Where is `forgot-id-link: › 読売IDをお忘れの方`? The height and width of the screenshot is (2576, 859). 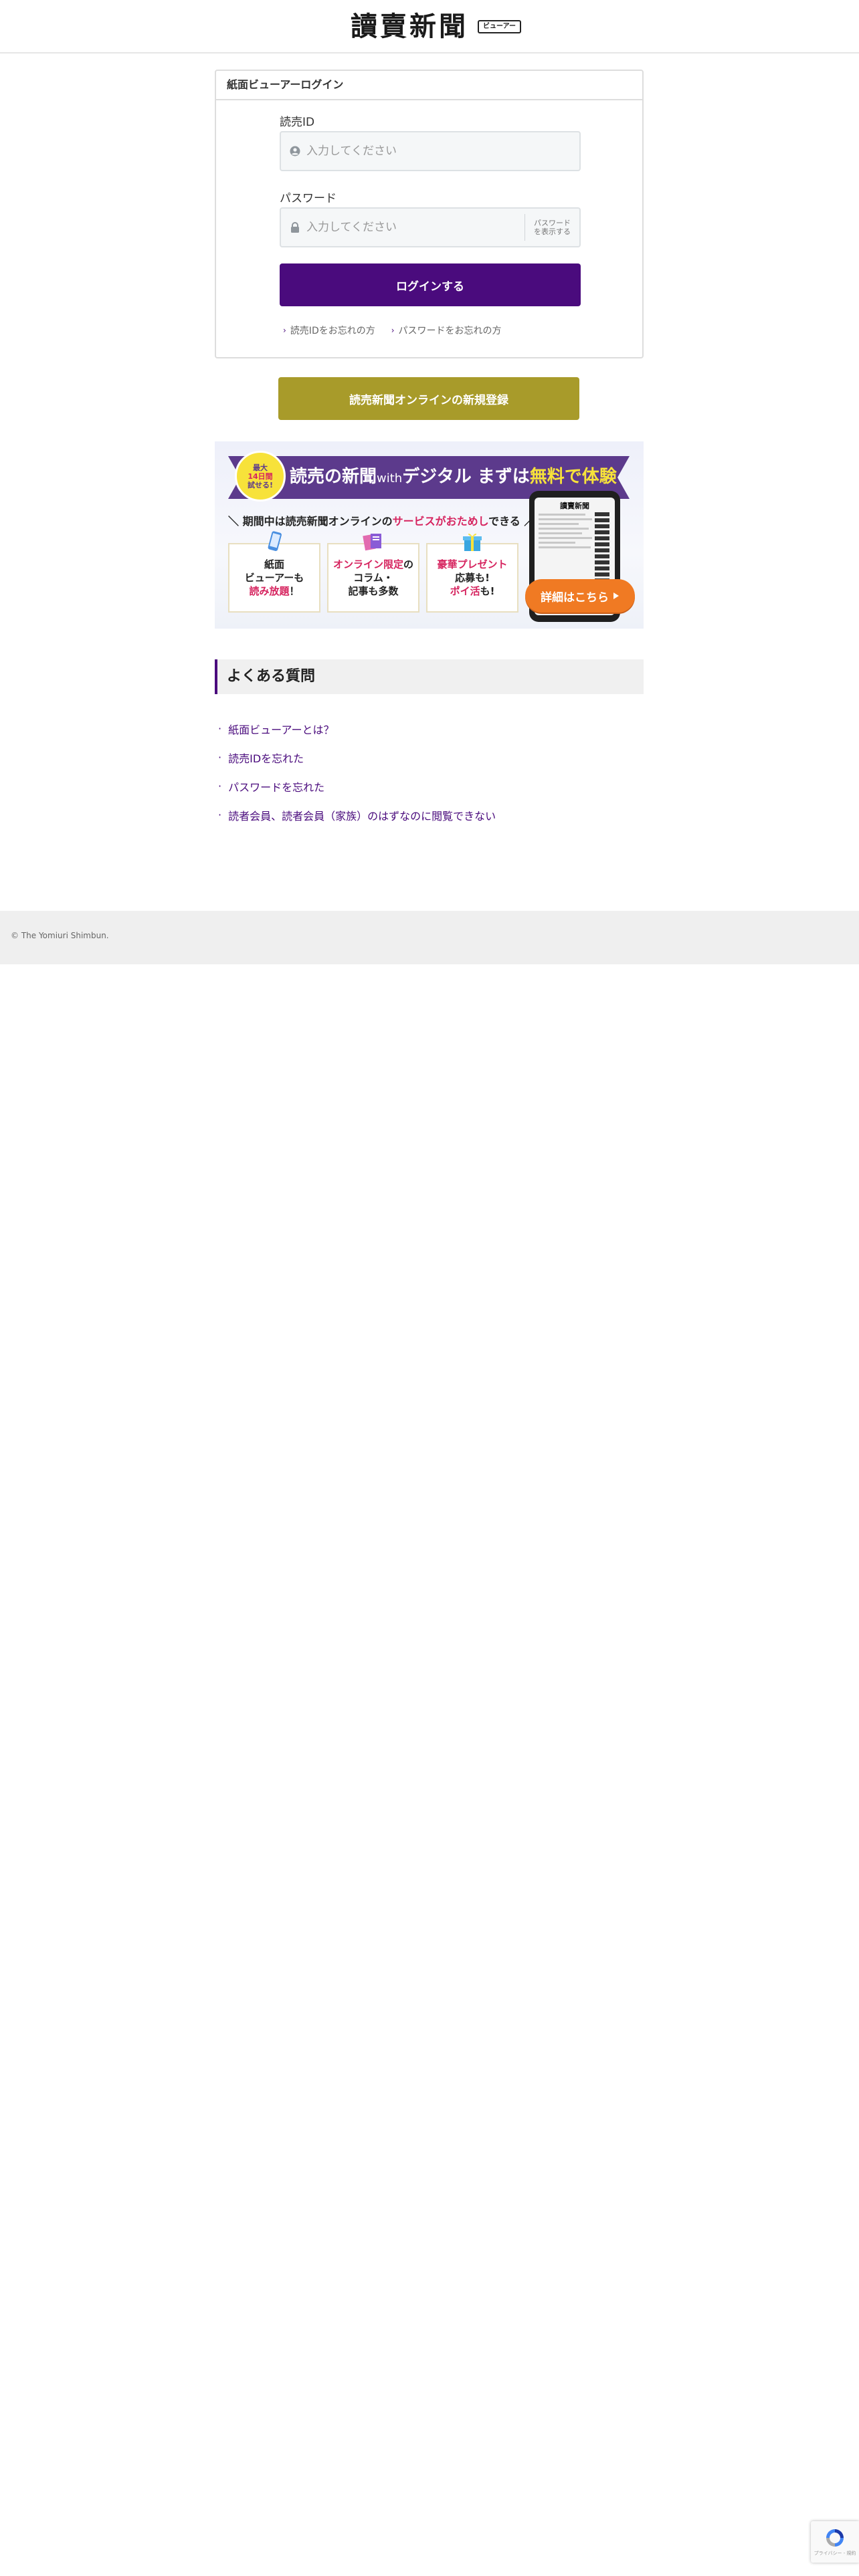 forgot-id-link: › 読売IDをお忘れの方 is located at coordinates (329, 330).